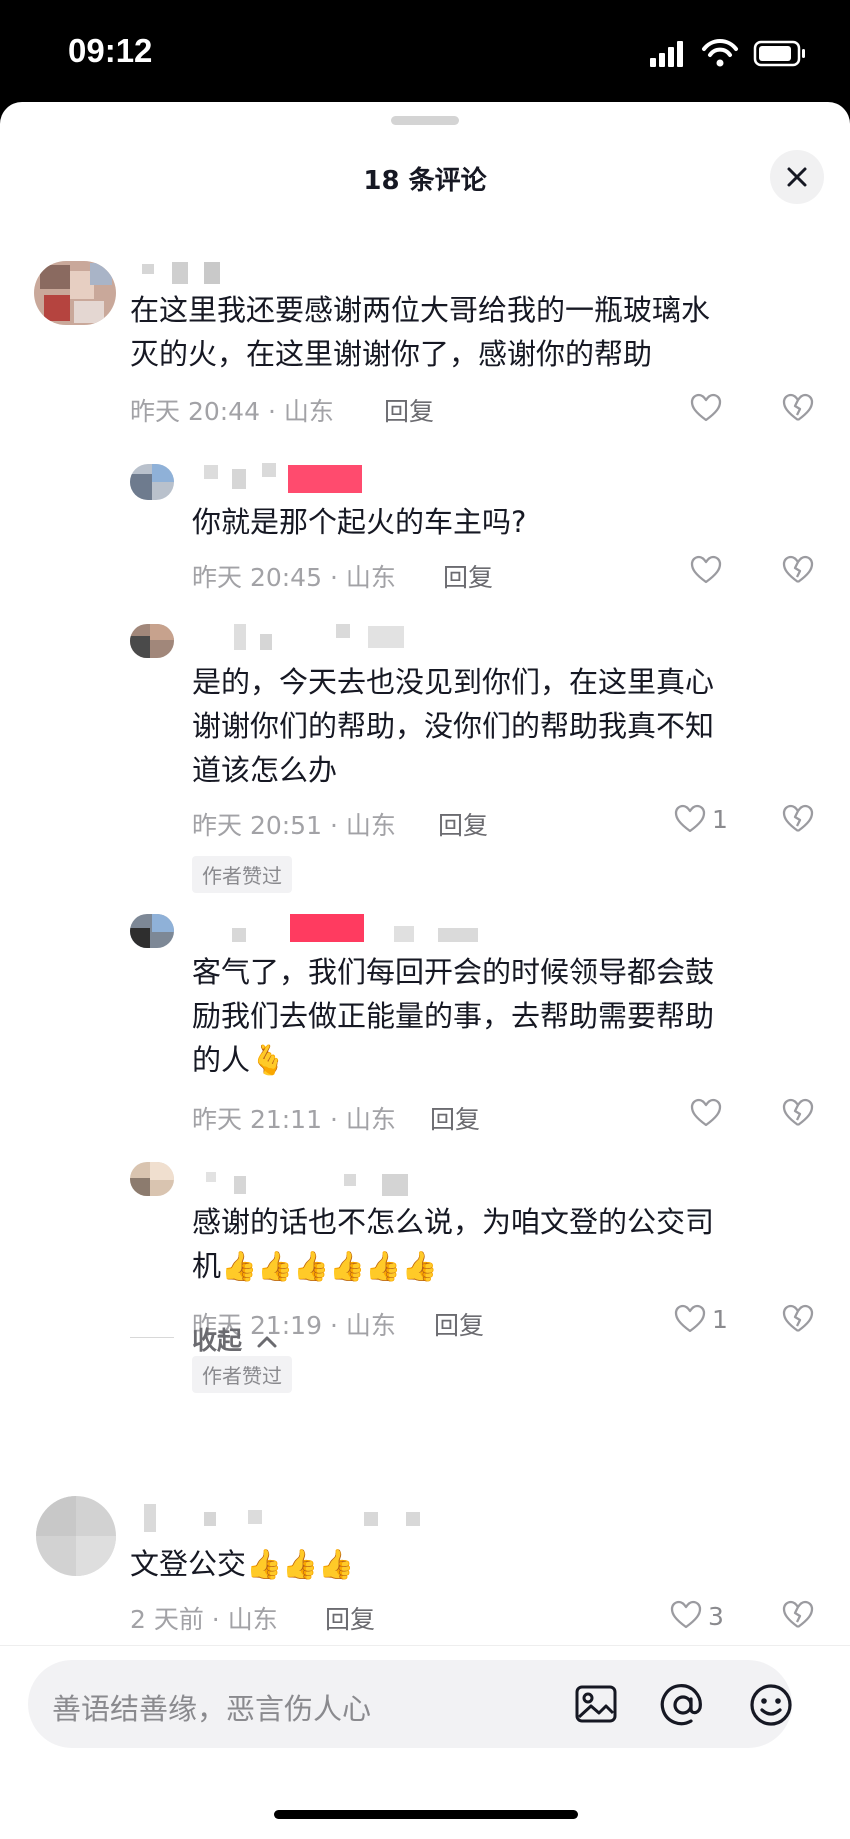  Describe the element at coordinates (453, 1244) in the screenshot. I see `comment-text: 感谢的话也不怎么说，为咱文登的公交司 机👍👍👍👍👍👍` at that location.